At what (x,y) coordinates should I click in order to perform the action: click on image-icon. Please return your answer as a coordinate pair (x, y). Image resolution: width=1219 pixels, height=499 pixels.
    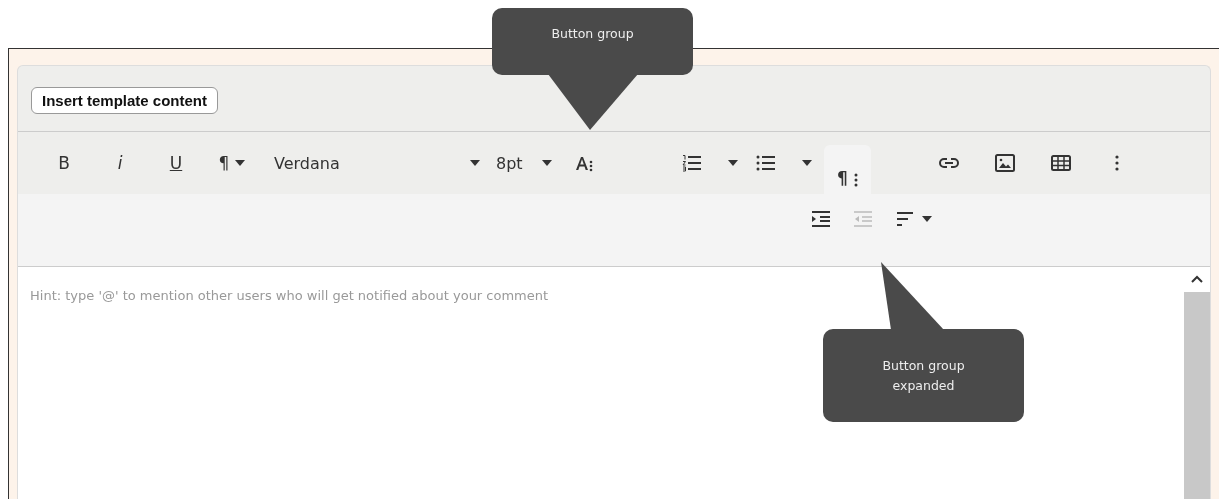
    Looking at the image, I should click on (1005, 163).